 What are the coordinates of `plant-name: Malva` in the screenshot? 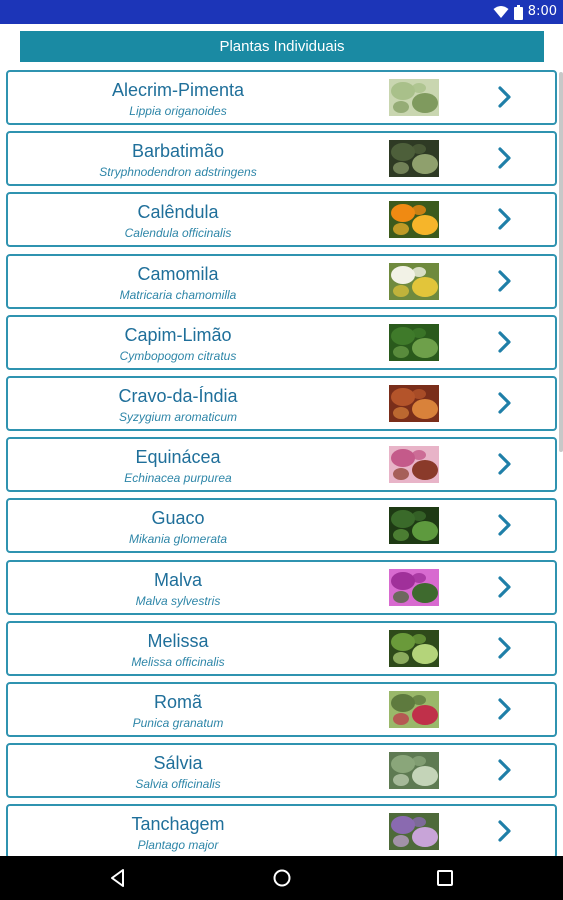 It's located at (177, 580).